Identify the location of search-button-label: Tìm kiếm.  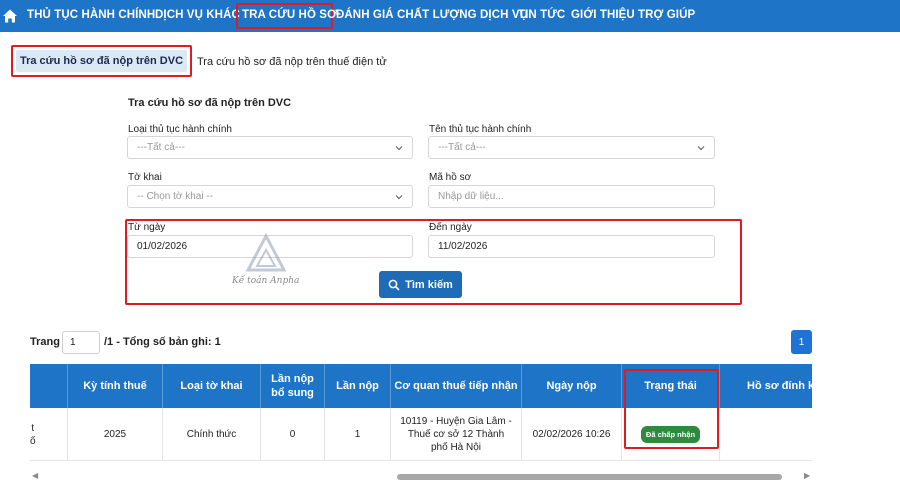
(429, 284).